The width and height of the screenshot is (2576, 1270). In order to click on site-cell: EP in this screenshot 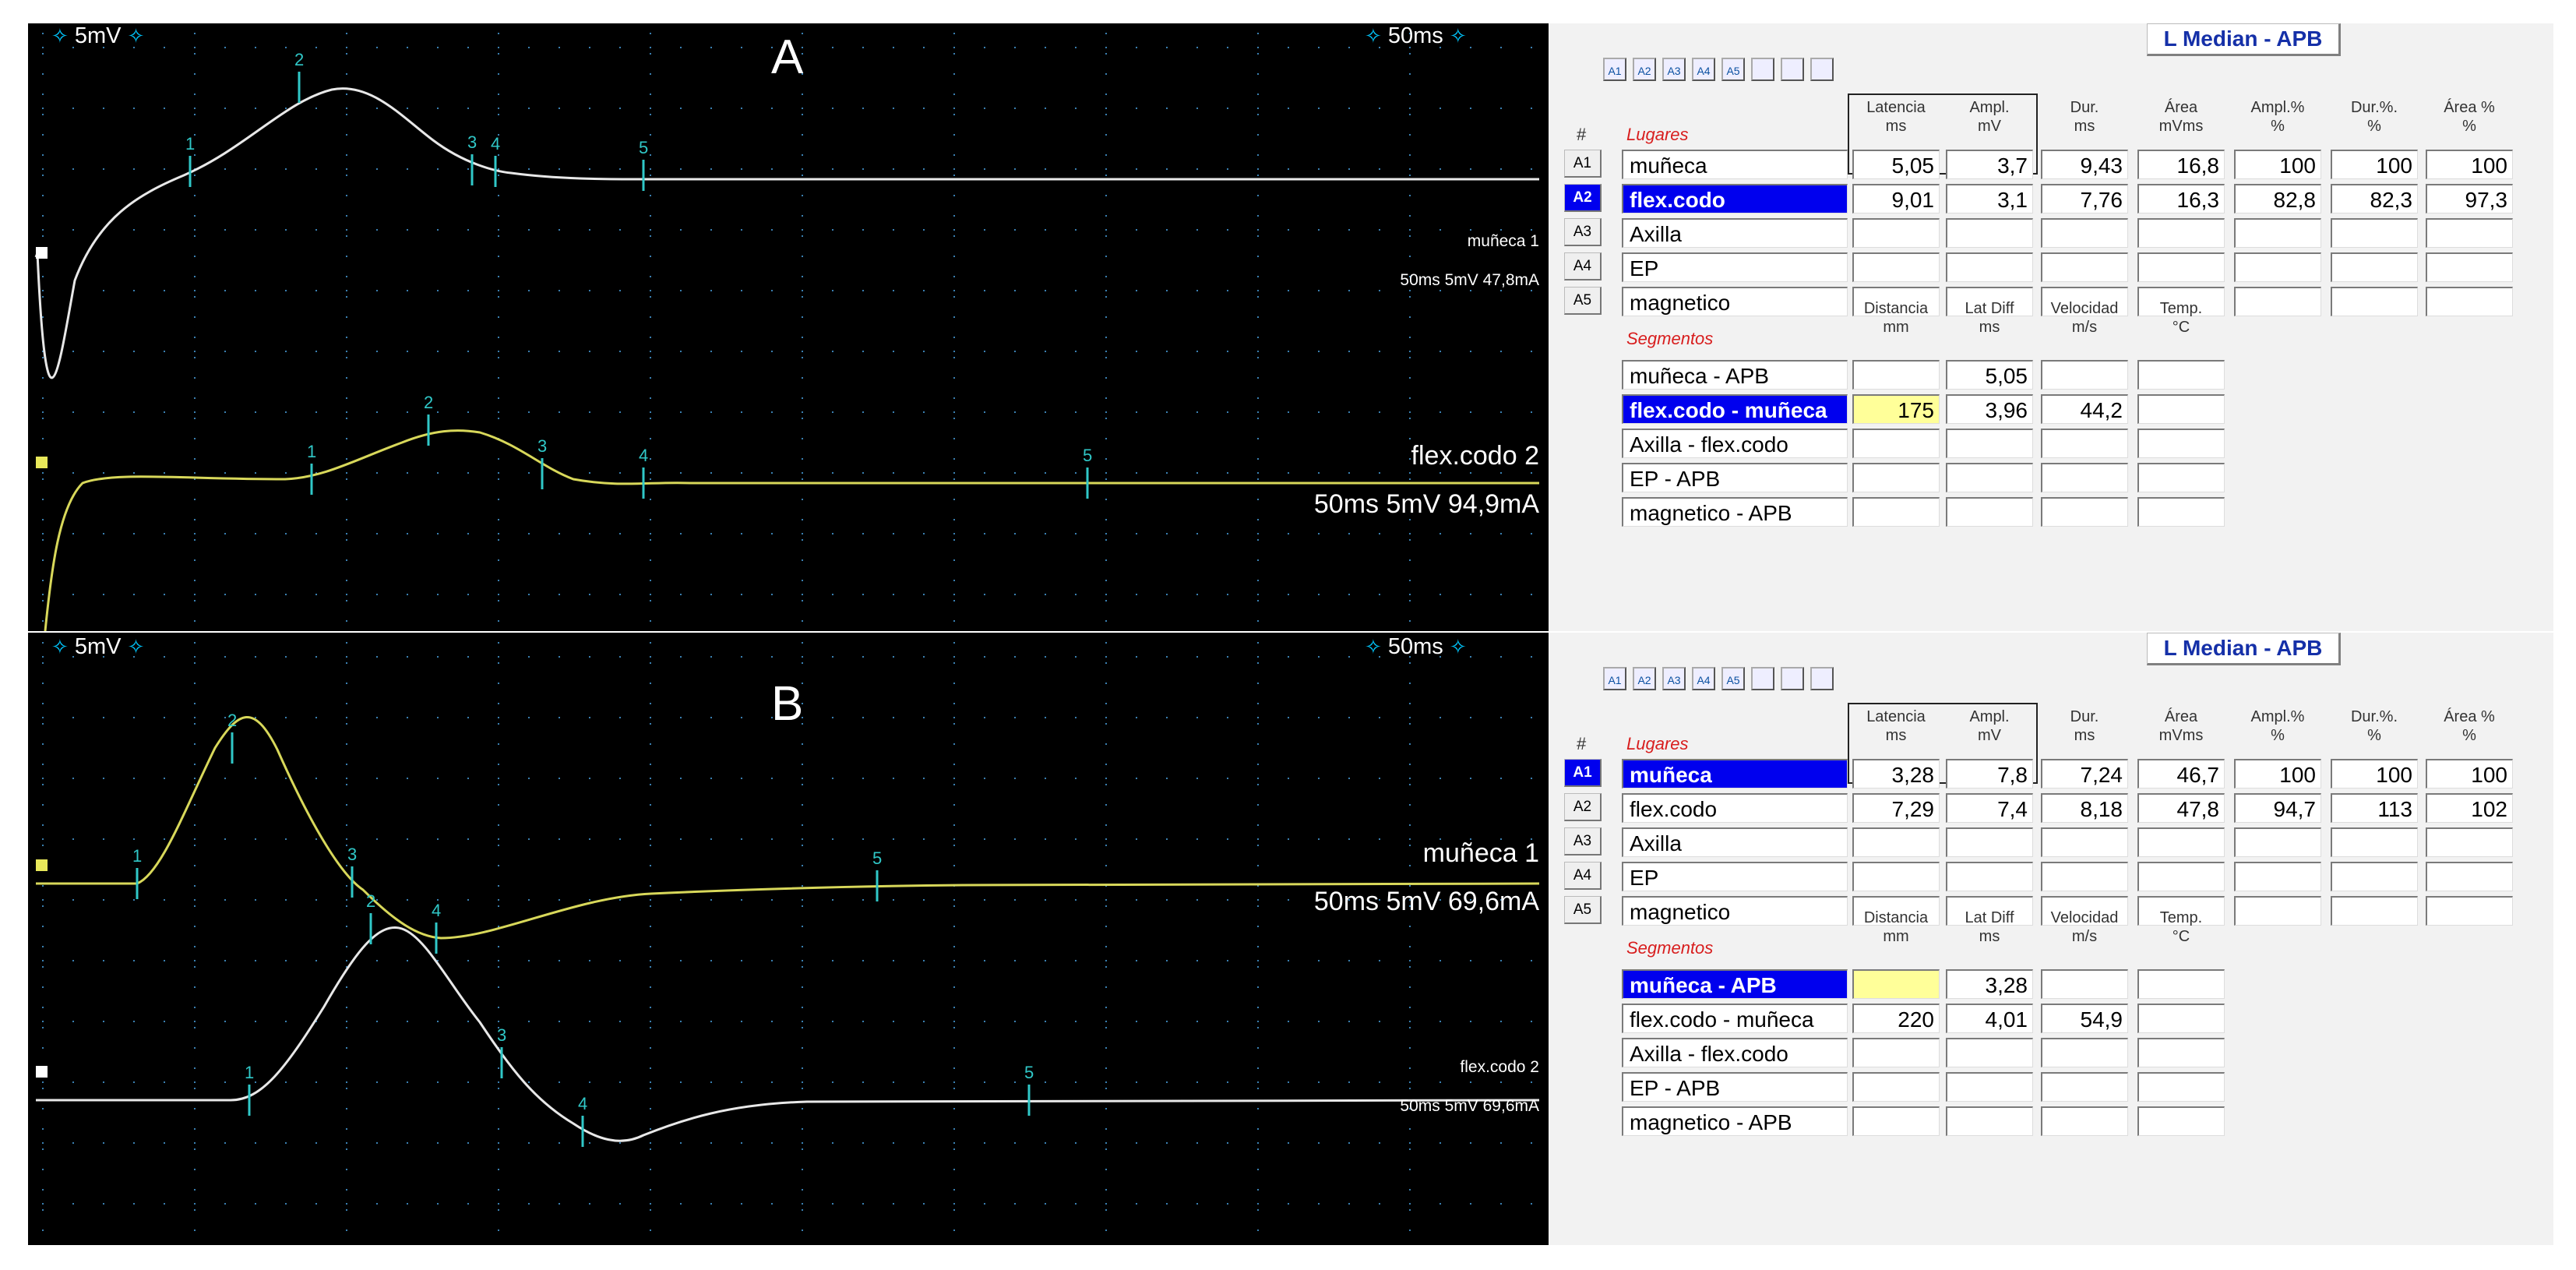, I will do `click(1735, 267)`.